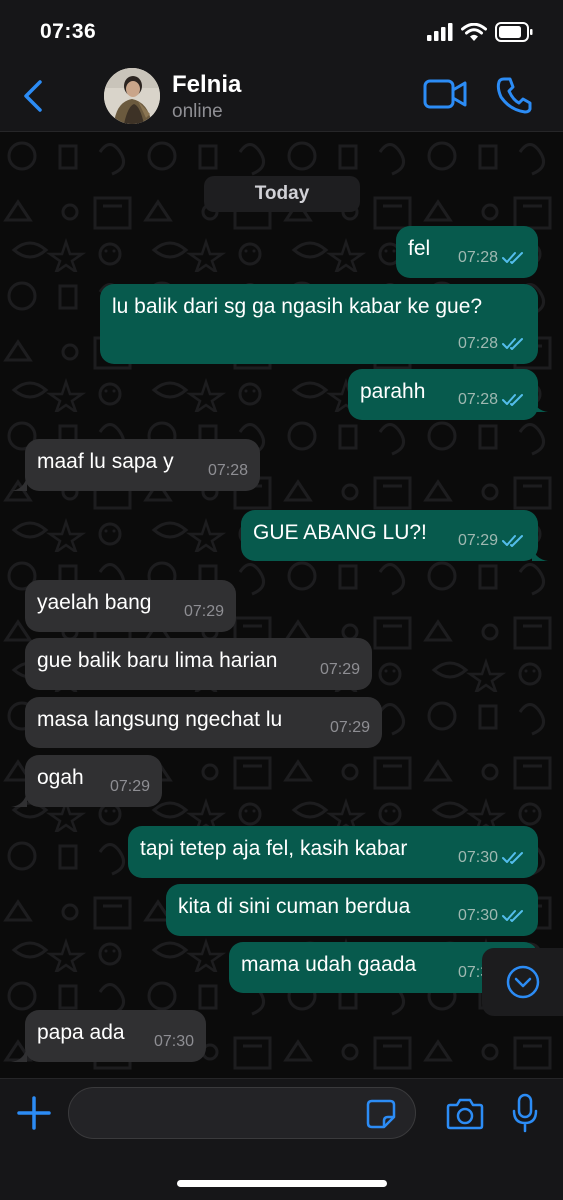 Image resolution: width=563 pixels, height=1200 pixels. I want to click on message-text: parahh, so click(393, 391).